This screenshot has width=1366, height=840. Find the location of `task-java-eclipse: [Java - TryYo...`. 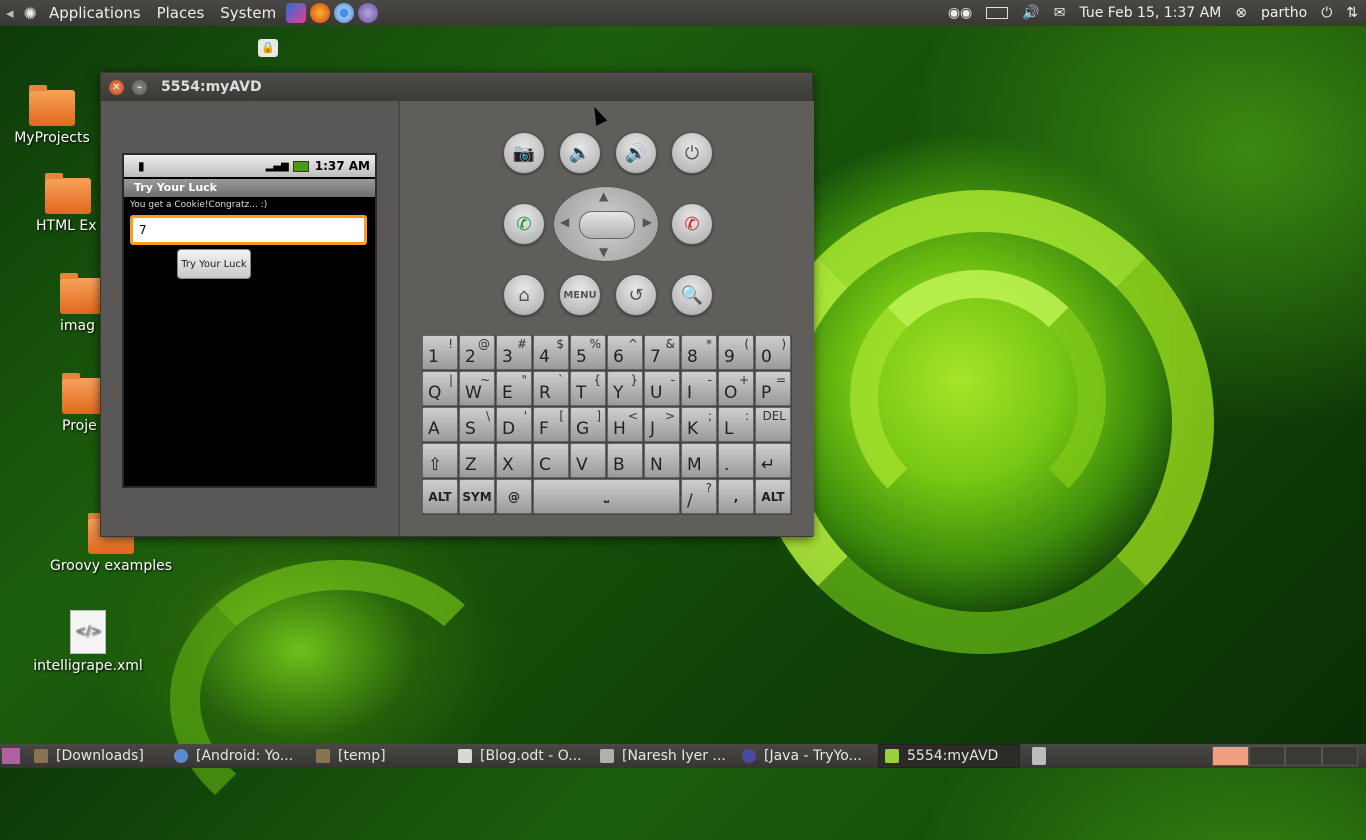

task-java-eclipse: [Java - TryYo... is located at coordinates (807, 756).